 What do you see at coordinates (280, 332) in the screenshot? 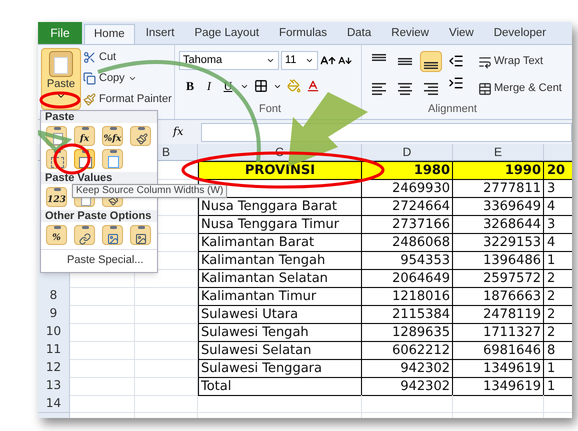
I see `table-cell: Sulawesi Tengah` at bounding box center [280, 332].